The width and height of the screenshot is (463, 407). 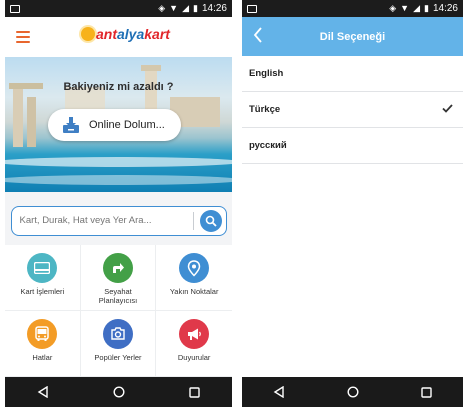 I want to click on download-tray-icon, so click(x=71, y=125).